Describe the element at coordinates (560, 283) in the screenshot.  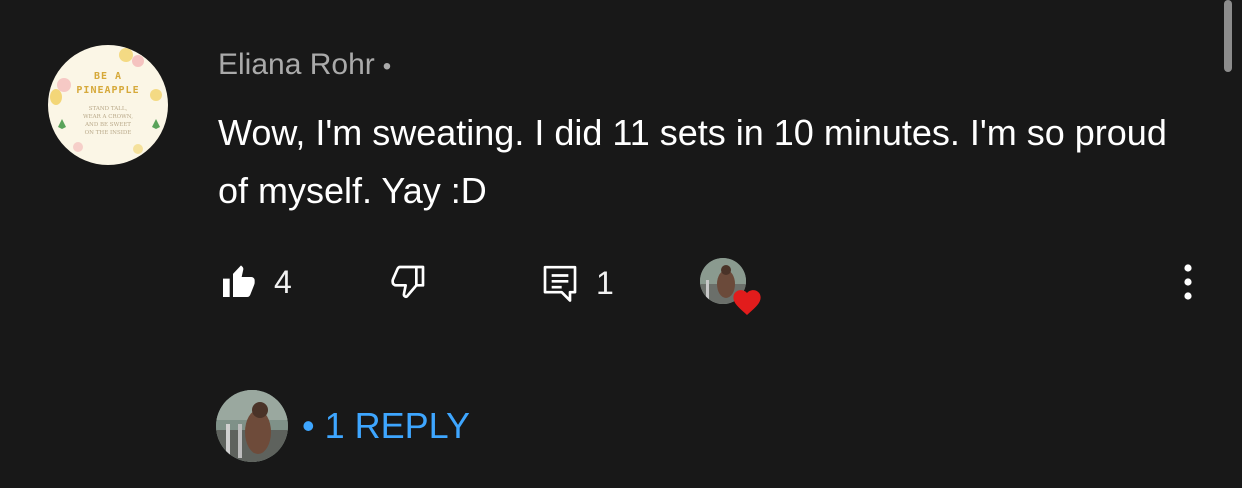
I see `comment-icon` at that location.